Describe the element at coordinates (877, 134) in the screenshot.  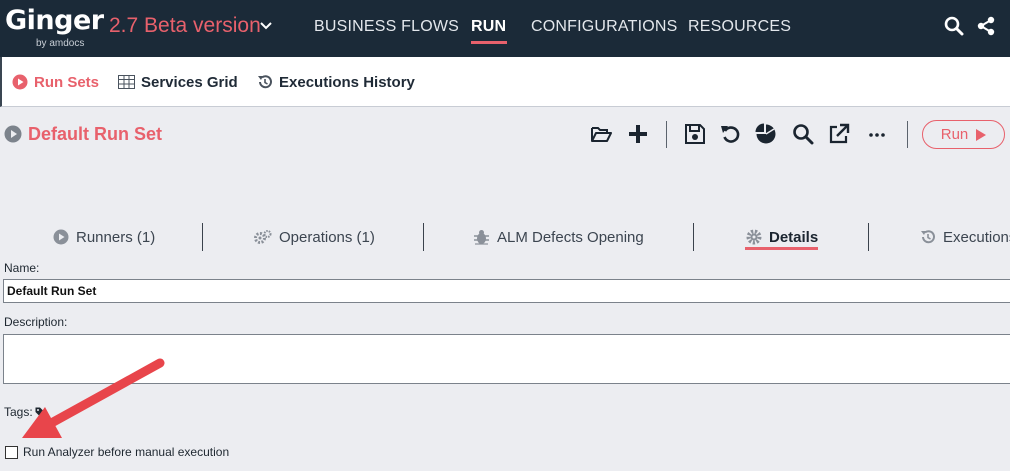
I see `more-icon` at that location.